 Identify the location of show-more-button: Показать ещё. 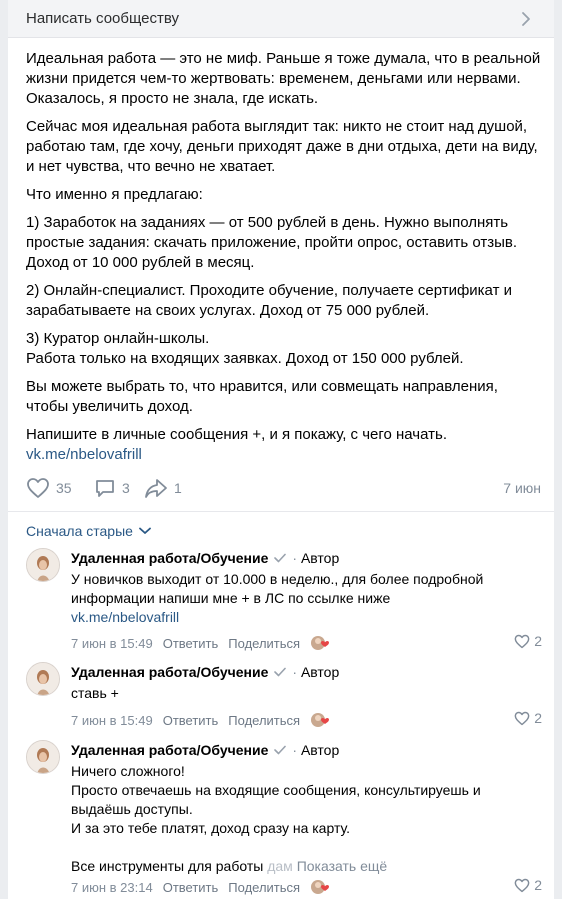
(342, 866).